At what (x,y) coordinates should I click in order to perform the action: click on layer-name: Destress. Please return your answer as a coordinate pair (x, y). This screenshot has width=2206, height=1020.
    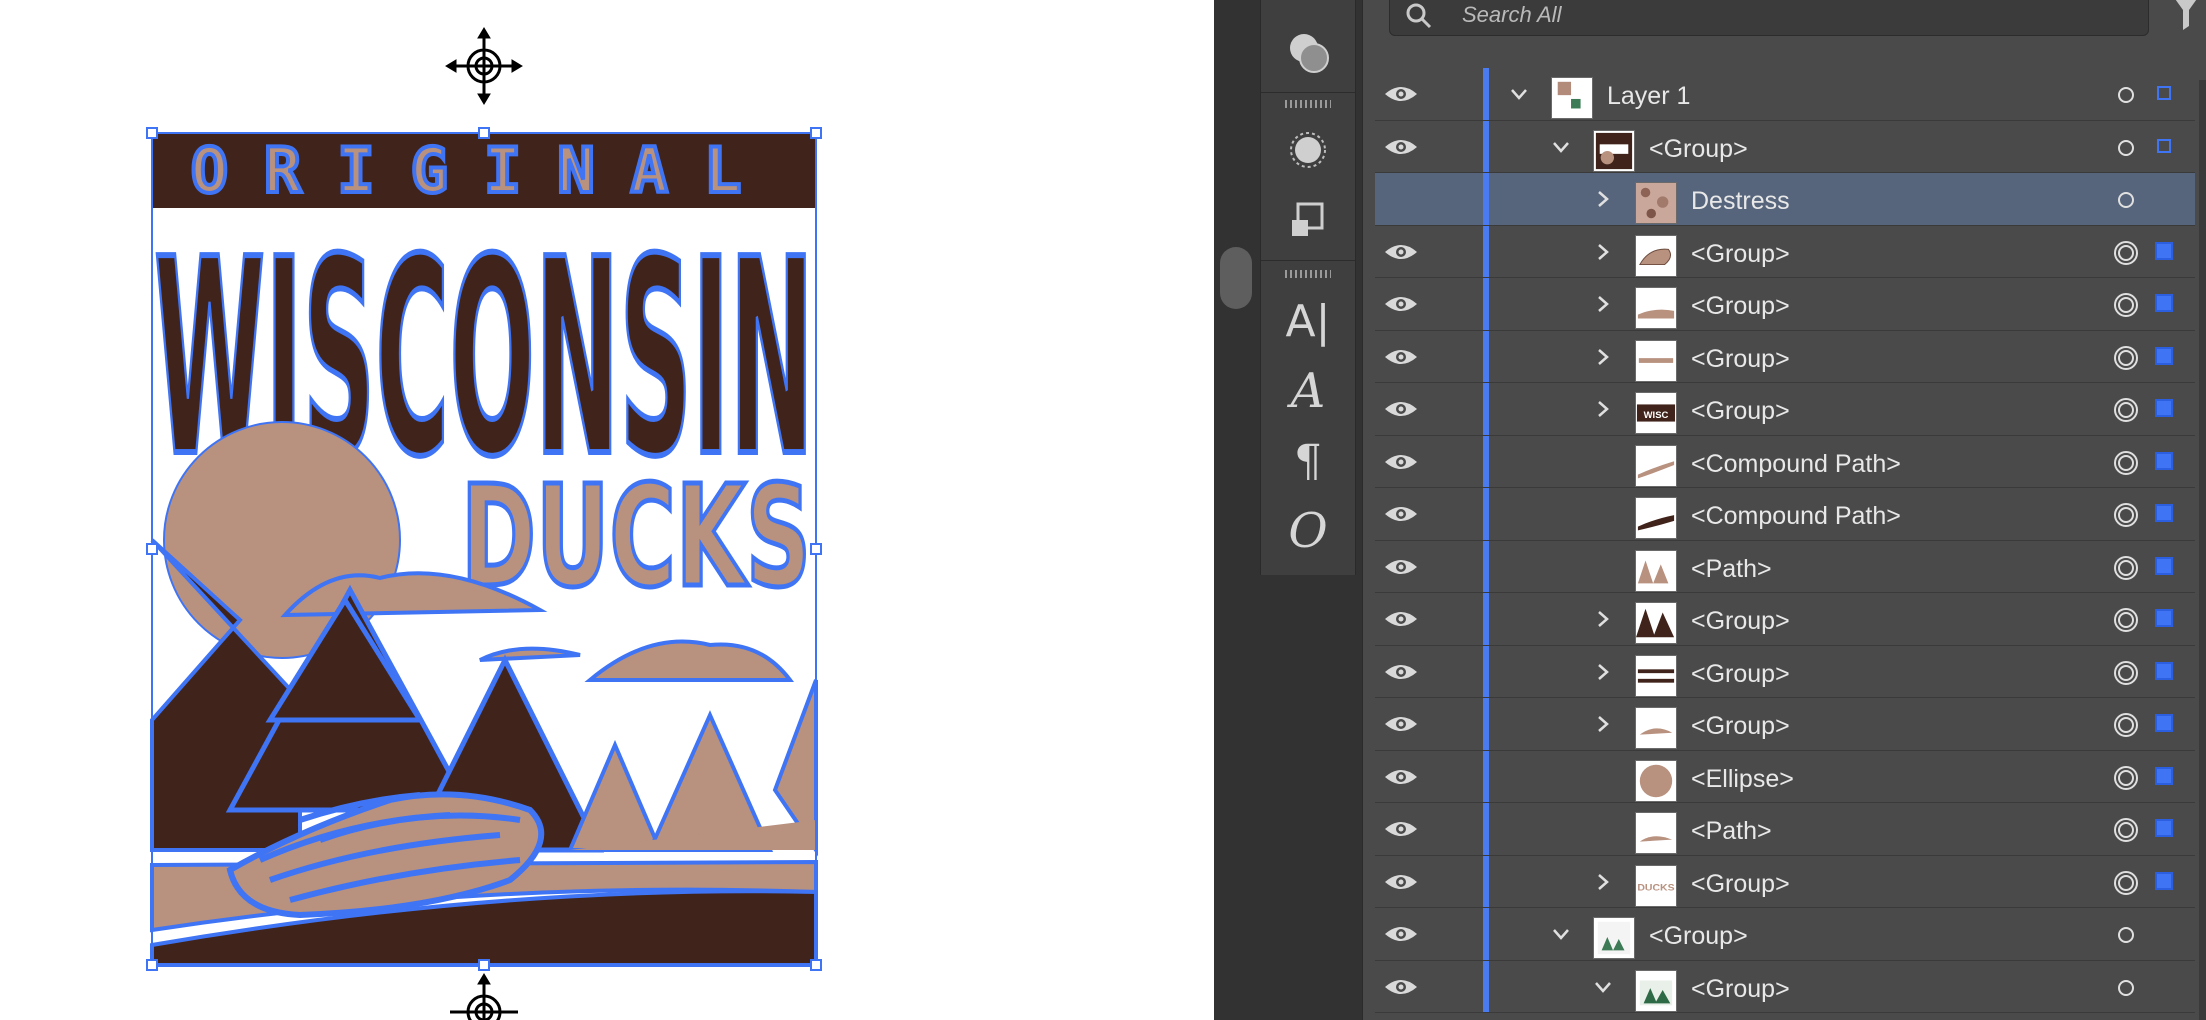
    Looking at the image, I should click on (1740, 201).